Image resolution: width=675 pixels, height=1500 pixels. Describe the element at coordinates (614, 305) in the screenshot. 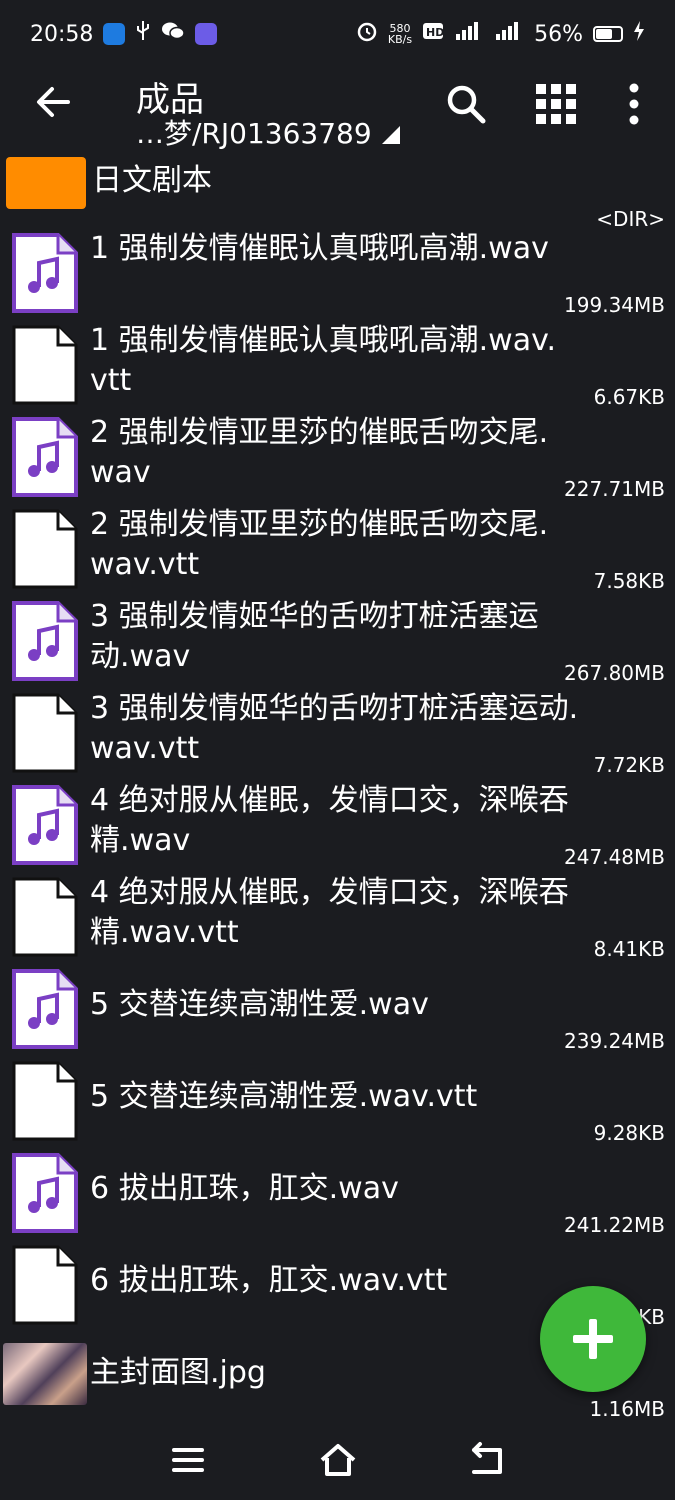

I see `file-size: 199.34MB` at that location.